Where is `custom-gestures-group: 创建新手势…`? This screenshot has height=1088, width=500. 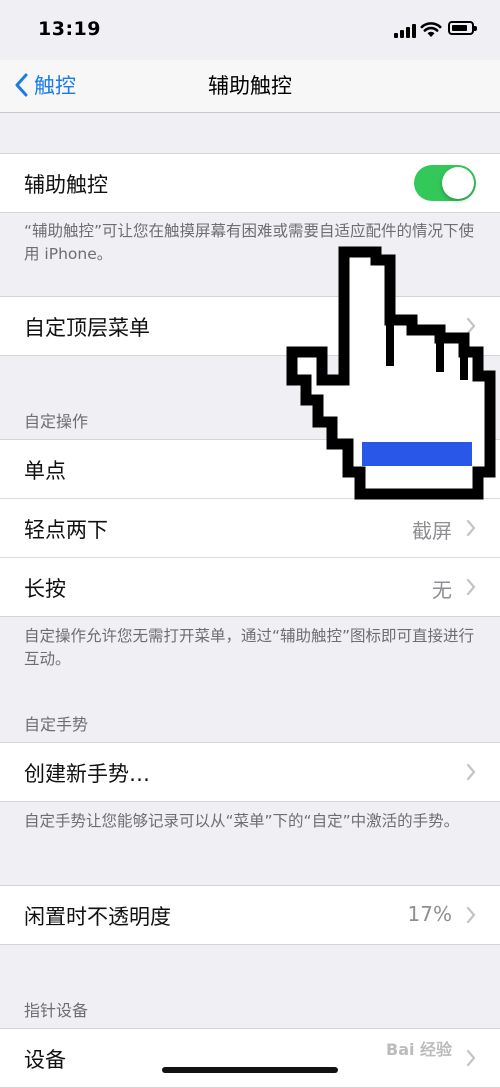 custom-gestures-group: 创建新手势… is located at coordinates (250, 772).